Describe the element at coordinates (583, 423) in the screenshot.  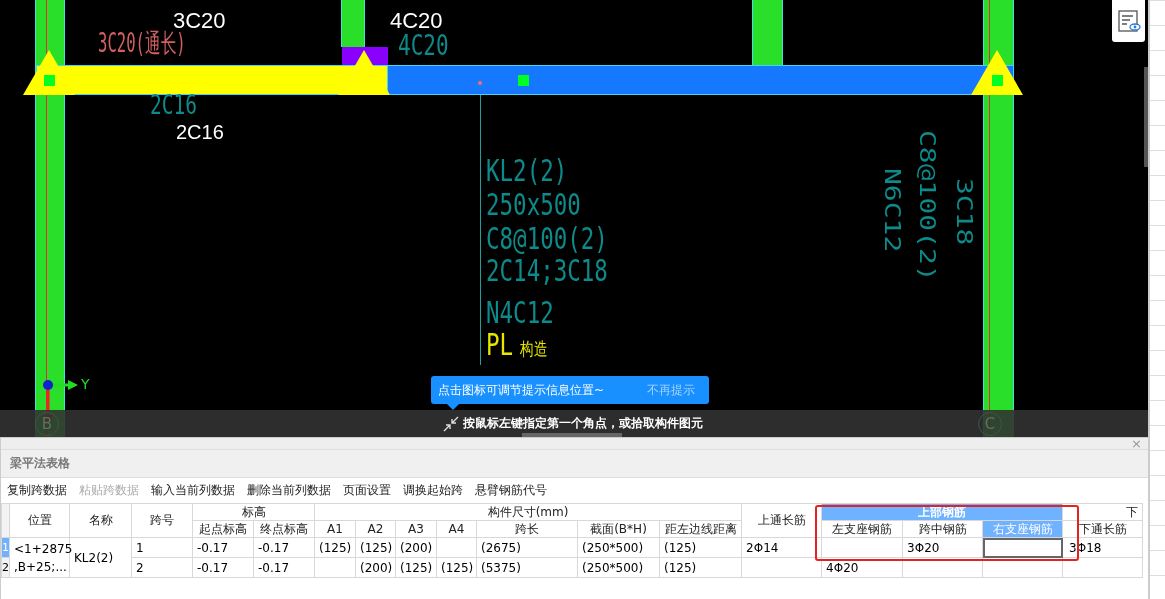
I see `command-prompt: 按鼠标左键指定第一个角点，或拾取构件图元` at that location.